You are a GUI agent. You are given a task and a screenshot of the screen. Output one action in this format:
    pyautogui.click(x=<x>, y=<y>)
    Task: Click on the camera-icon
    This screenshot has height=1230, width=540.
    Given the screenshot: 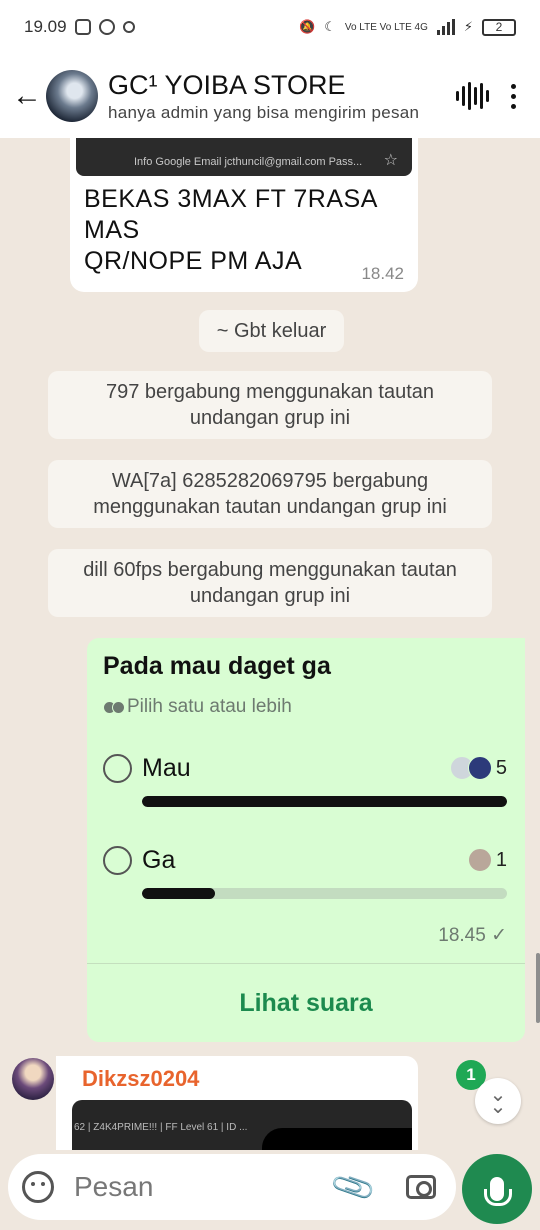 What is the action you would take?
    pyautogui.click(x=421, y=1187)
    